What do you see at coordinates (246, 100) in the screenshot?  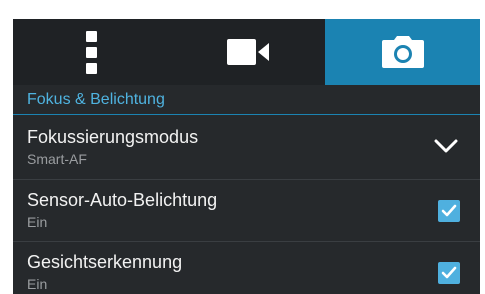 I see `section-header-focus-exposure: Fokus & Belichtung` at bounding box center [246, 100].